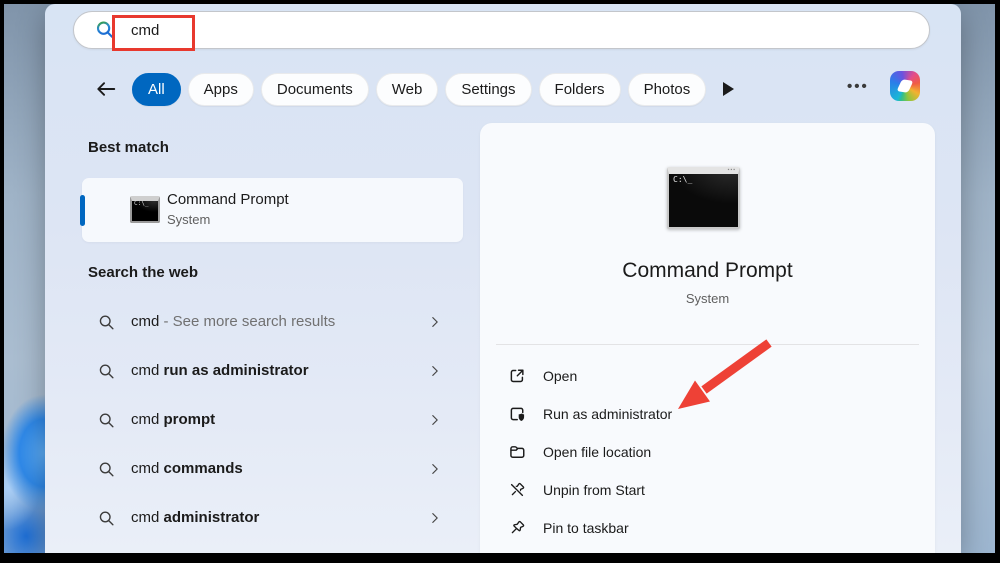 Image resolution: width=1000 pixels, height=563 pixels. What do you see at coordinates (228, 199) in the screenshot?
I see `best-match-title: Command Prompt` at bounding box center [228, 199].